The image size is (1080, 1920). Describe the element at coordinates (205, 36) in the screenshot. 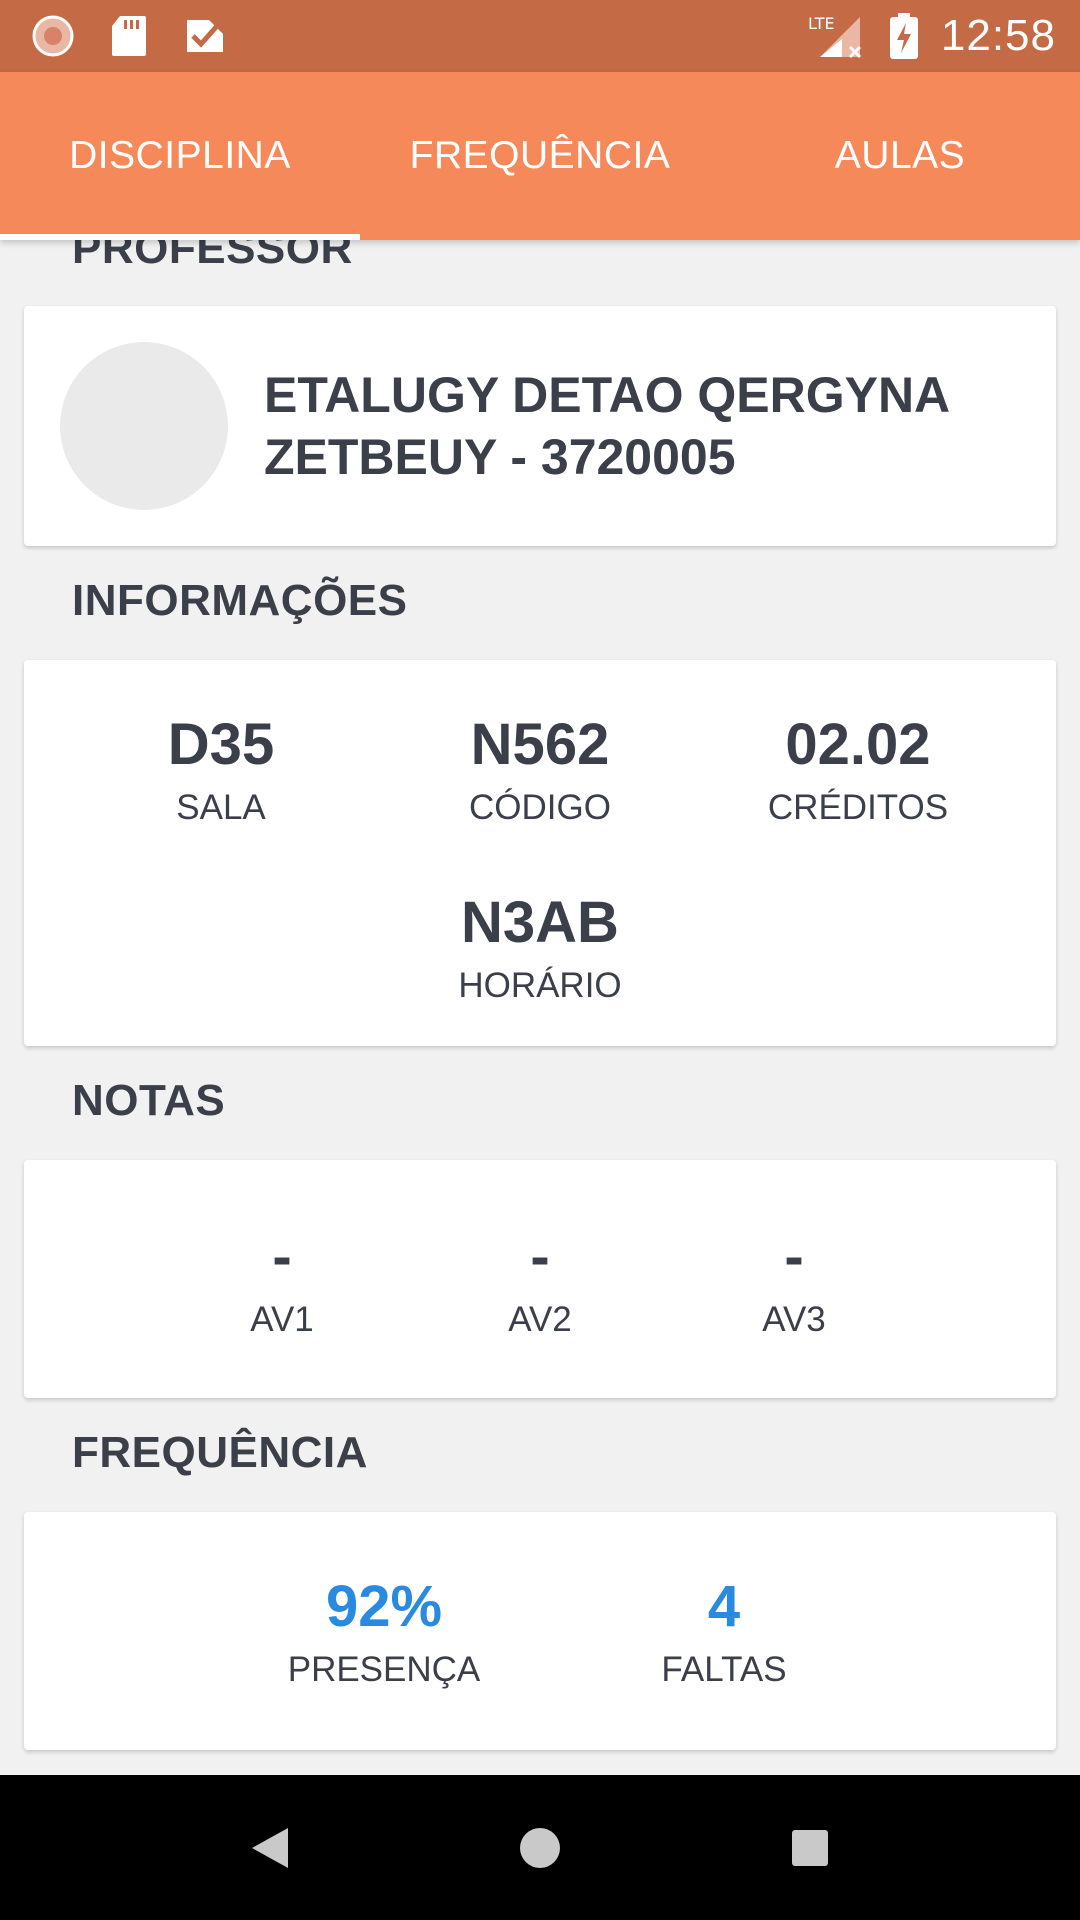

I see `check-icon` at that location.